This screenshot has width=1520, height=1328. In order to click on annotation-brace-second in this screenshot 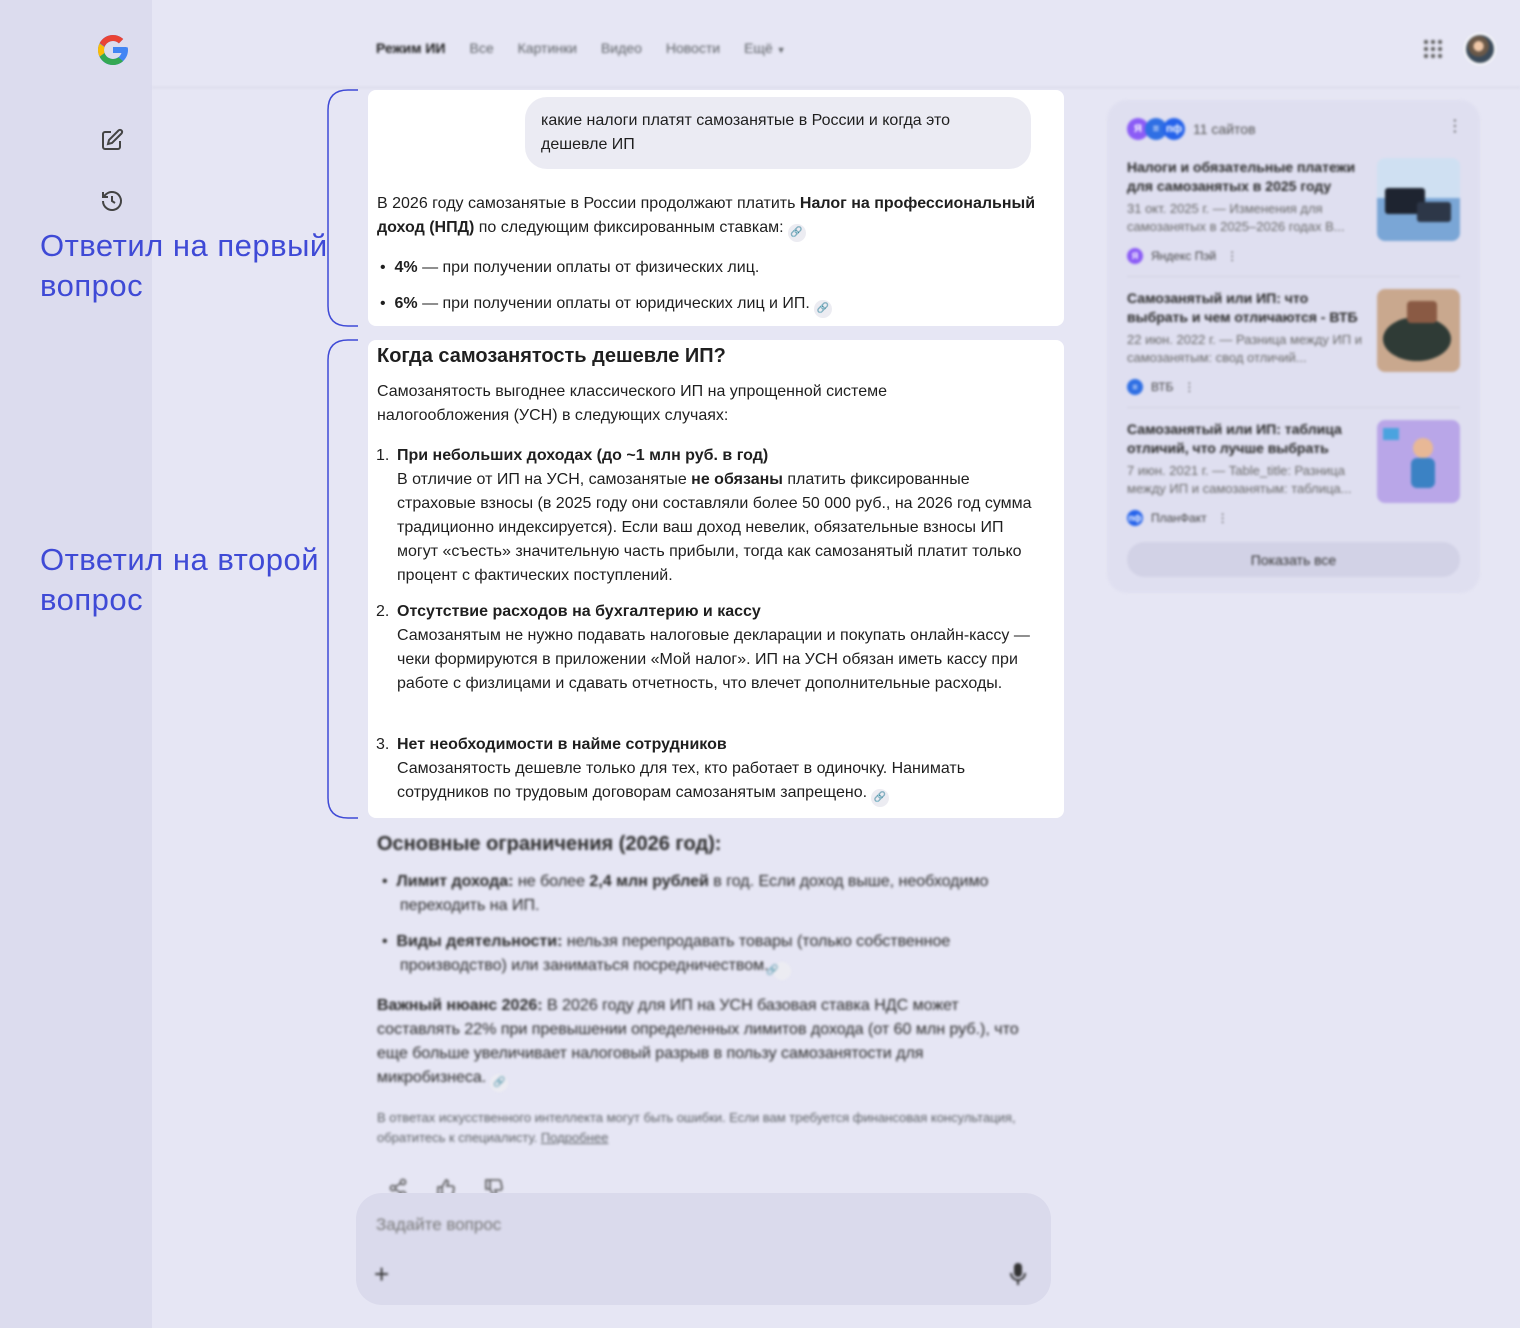, I will do `click(342, 579)`.